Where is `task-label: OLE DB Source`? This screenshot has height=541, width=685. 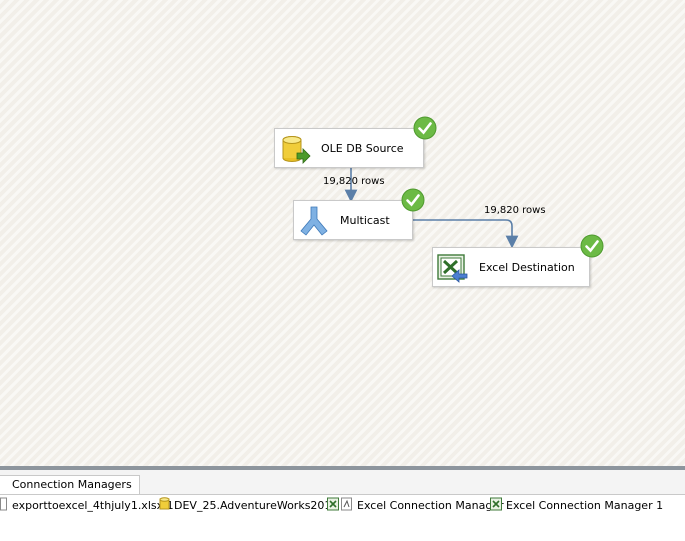
task-label: OLE DB Source is located at coordinates (362, 148).